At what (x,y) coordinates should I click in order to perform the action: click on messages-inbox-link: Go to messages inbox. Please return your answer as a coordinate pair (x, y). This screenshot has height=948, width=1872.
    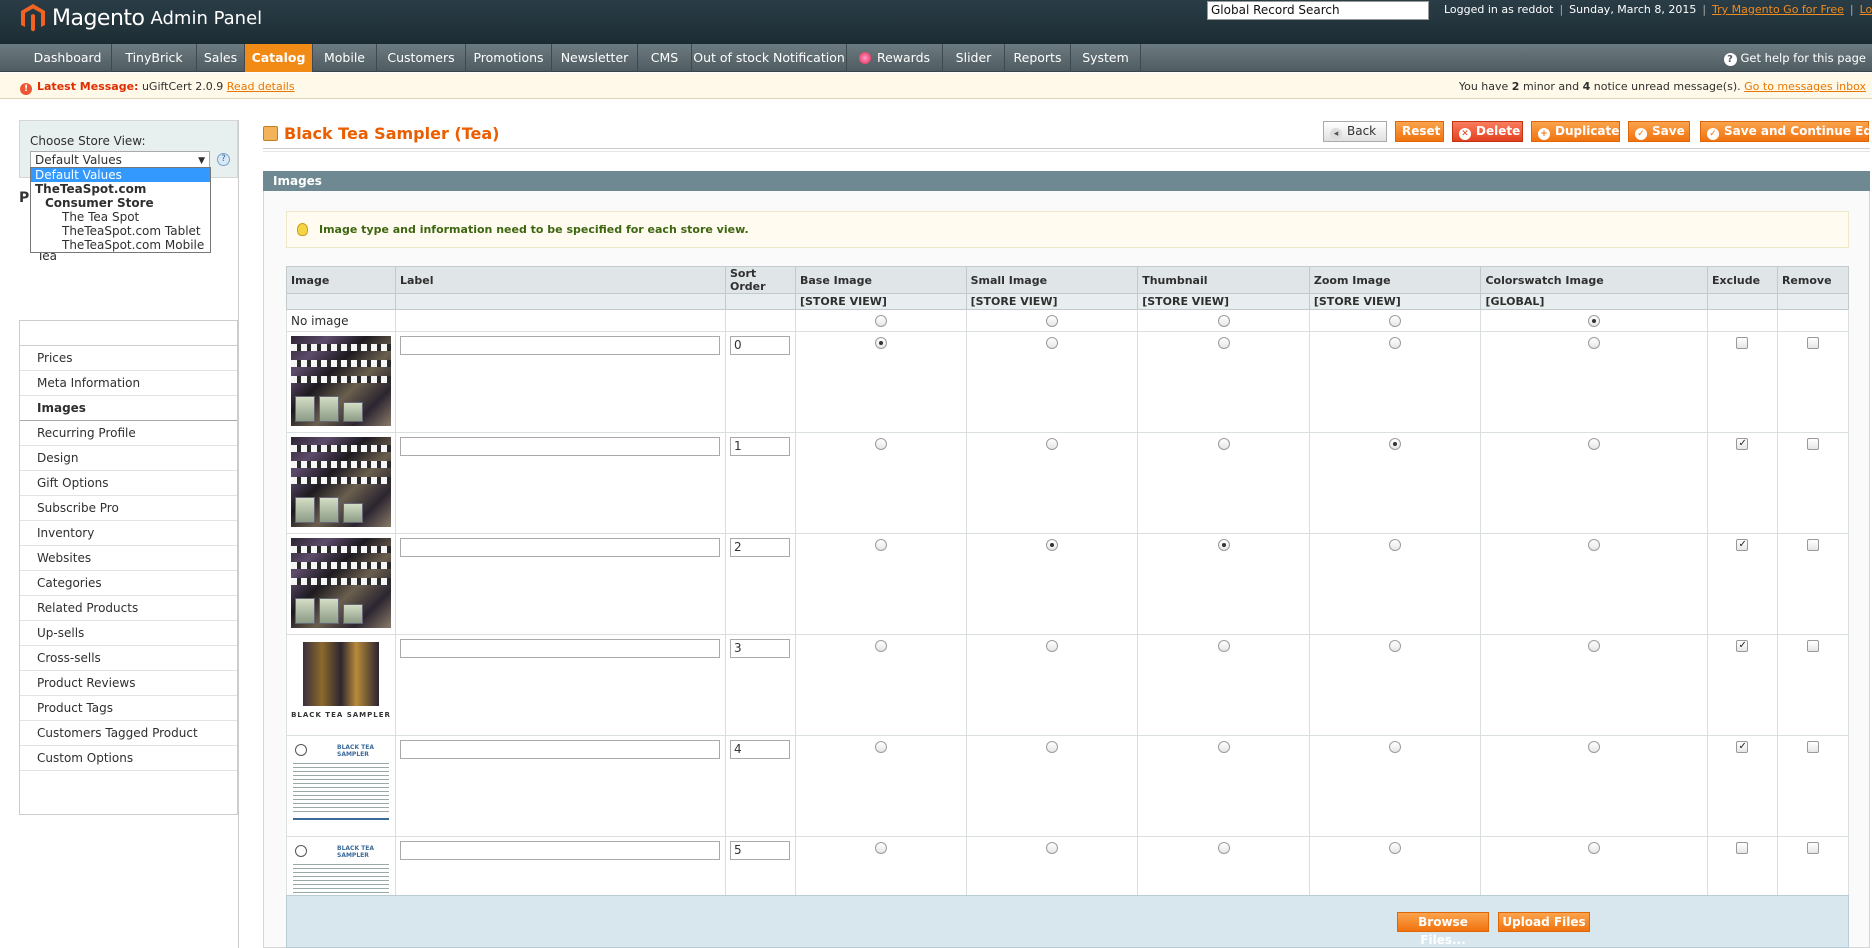
    Looking at the image, I should click on (1805, 86).